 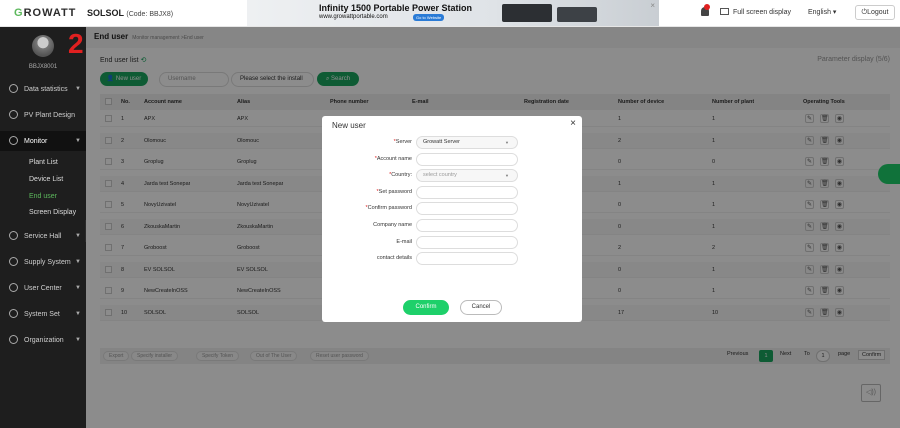 I want to click on form-row: *Server Growatt Server ▼, so click(x=452, y=142).